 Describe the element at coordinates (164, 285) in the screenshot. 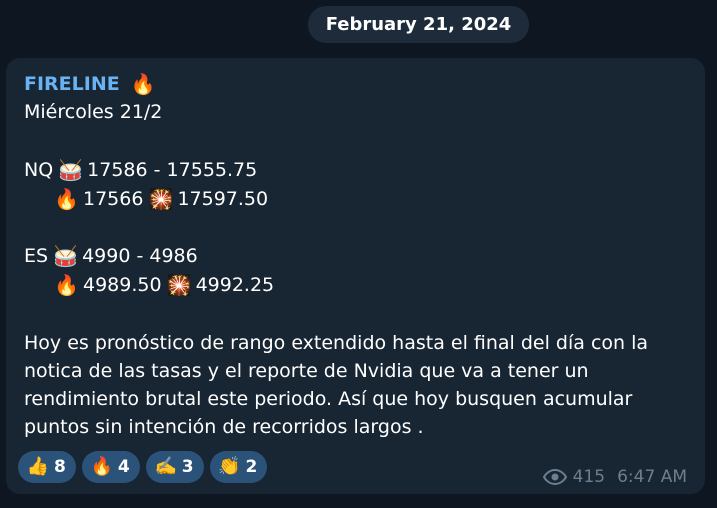

I see `es-targets-line: 🔥 4989.50 🎇 4992.25` at that location.